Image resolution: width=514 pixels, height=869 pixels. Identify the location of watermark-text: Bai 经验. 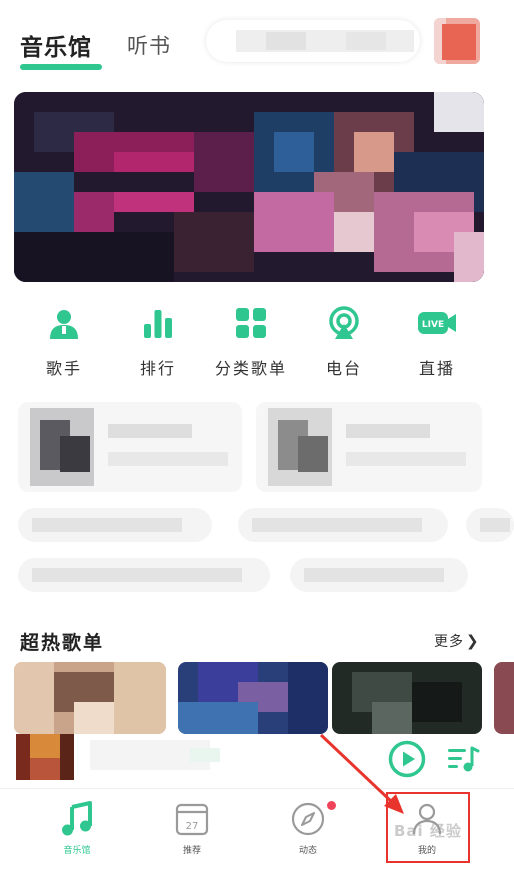
(428, 831).